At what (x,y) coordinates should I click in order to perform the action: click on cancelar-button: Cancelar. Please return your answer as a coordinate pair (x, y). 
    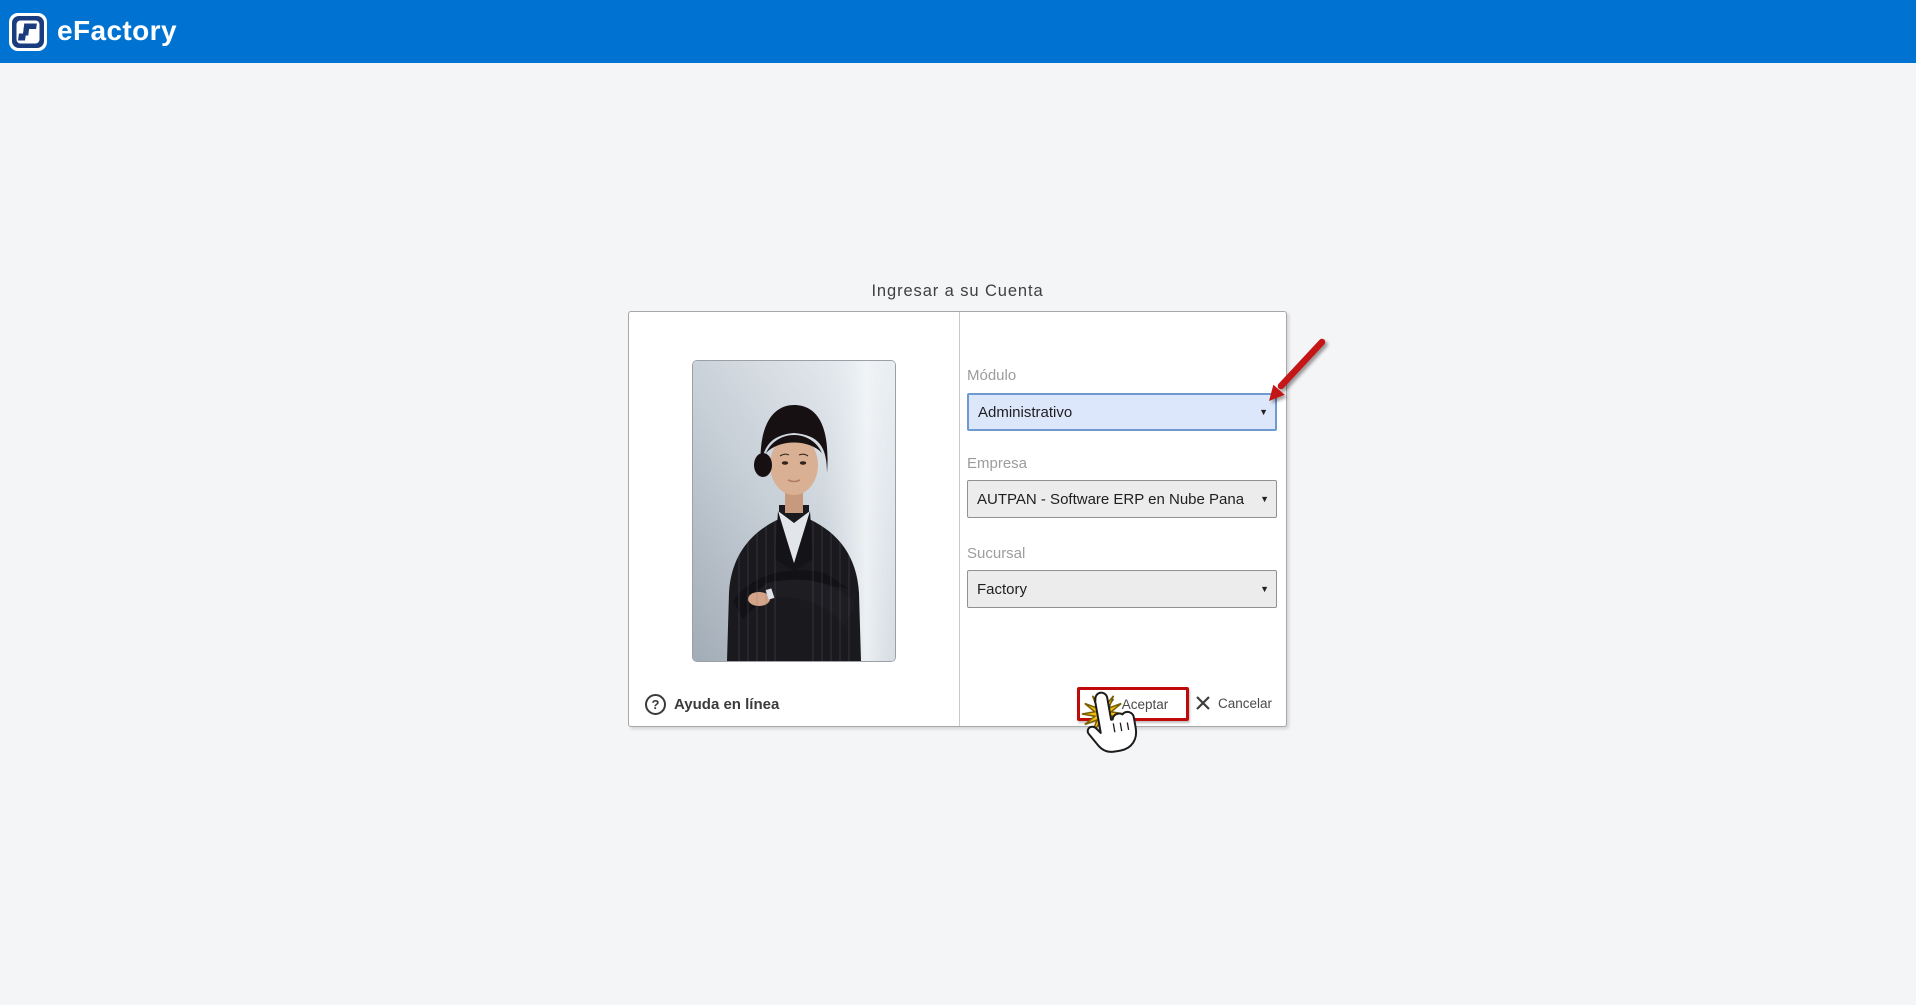
    Looking at the image, I should click on (1233, 703).